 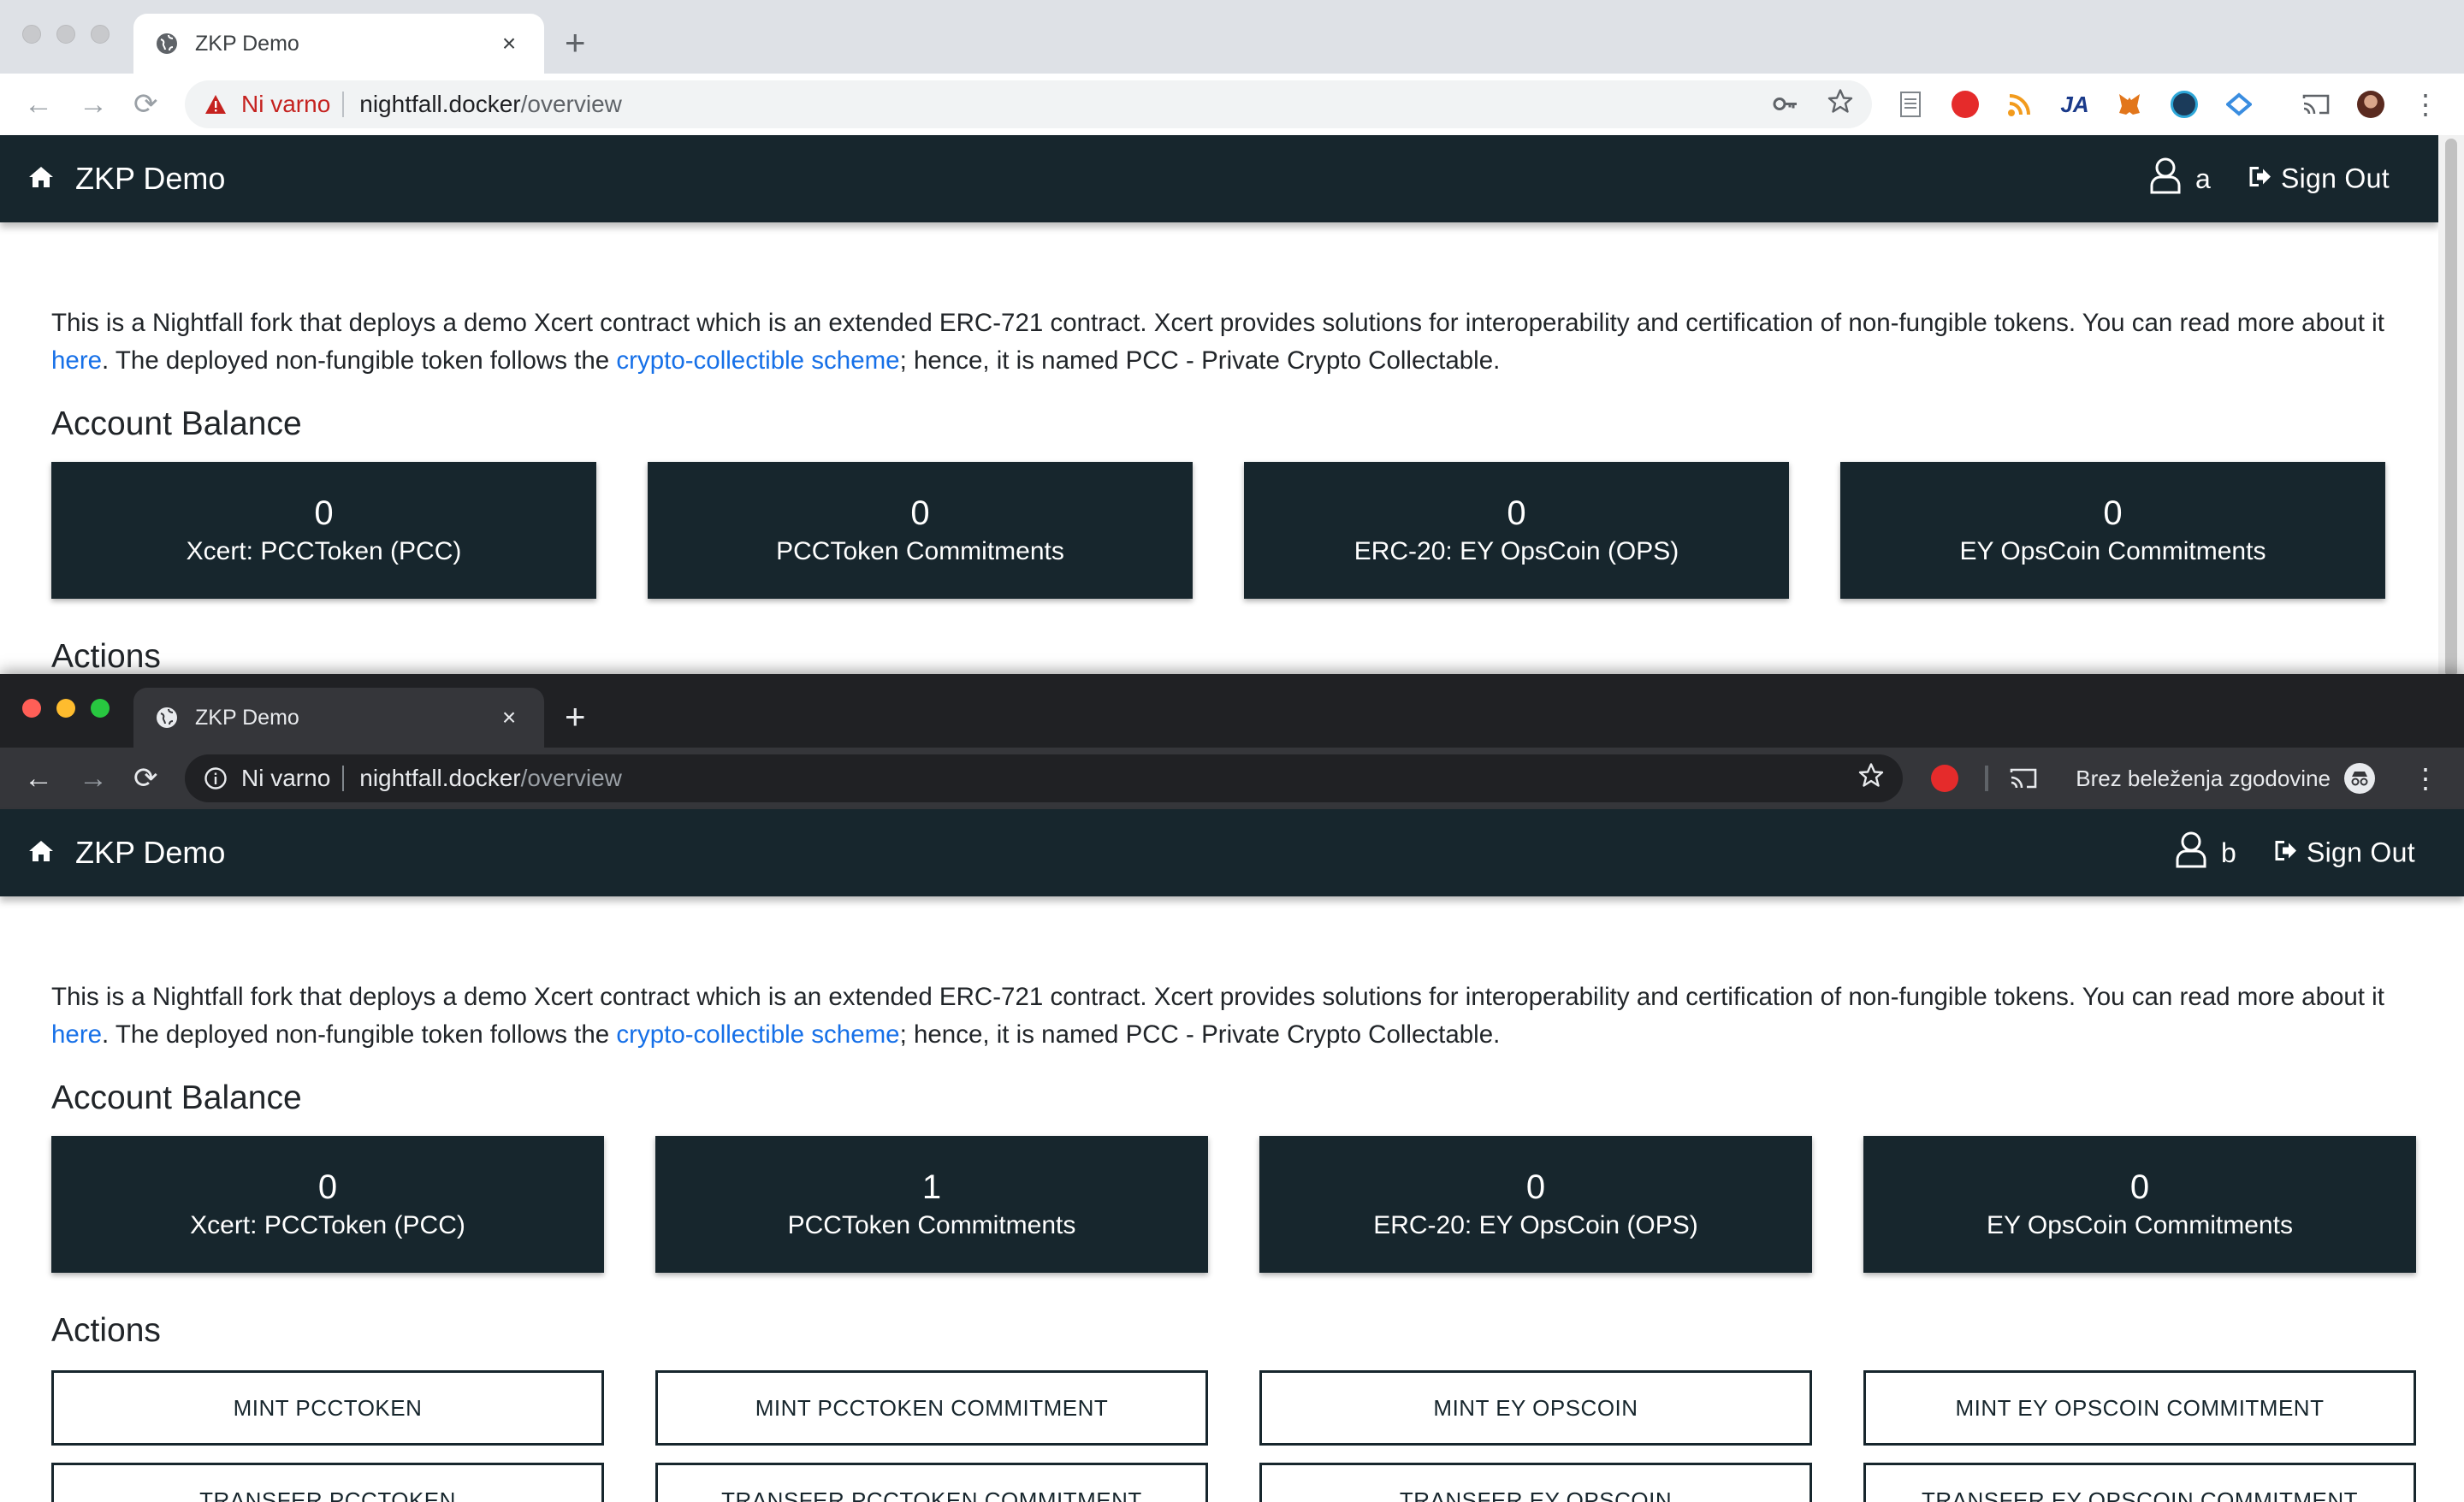 I want to click on username: b, so click(x=2228, y=852).